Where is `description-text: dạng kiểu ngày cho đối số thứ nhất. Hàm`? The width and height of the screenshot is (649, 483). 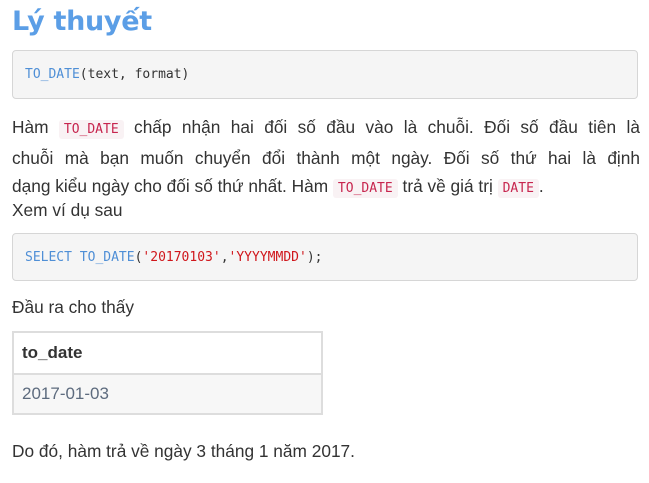
description-text: dạng kiểu ngày cho đối số thứ nhất. Hàm is located at coordinates (172, 186).